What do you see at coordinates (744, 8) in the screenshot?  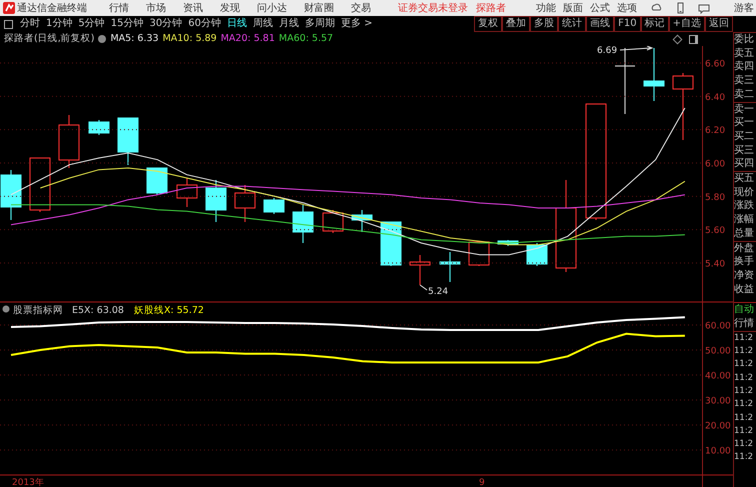 I see `user-name: 游客` at bounding box center [744, 8].